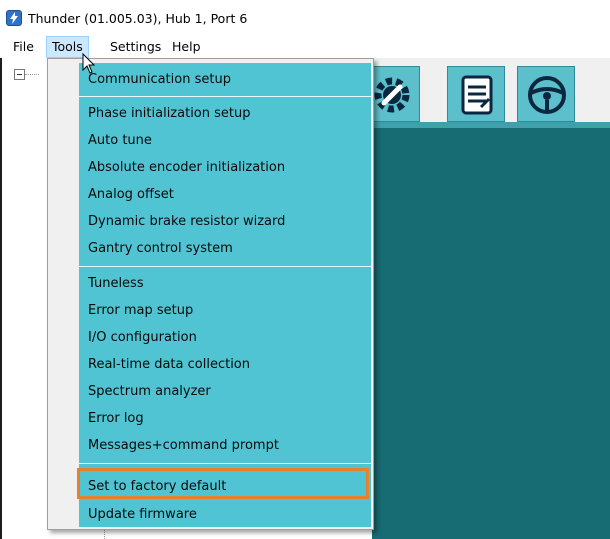  What do you see at coordinates (392, 95) in the screenshot?
I see `wrench-gear-icon` at bounding box center [392, 95].